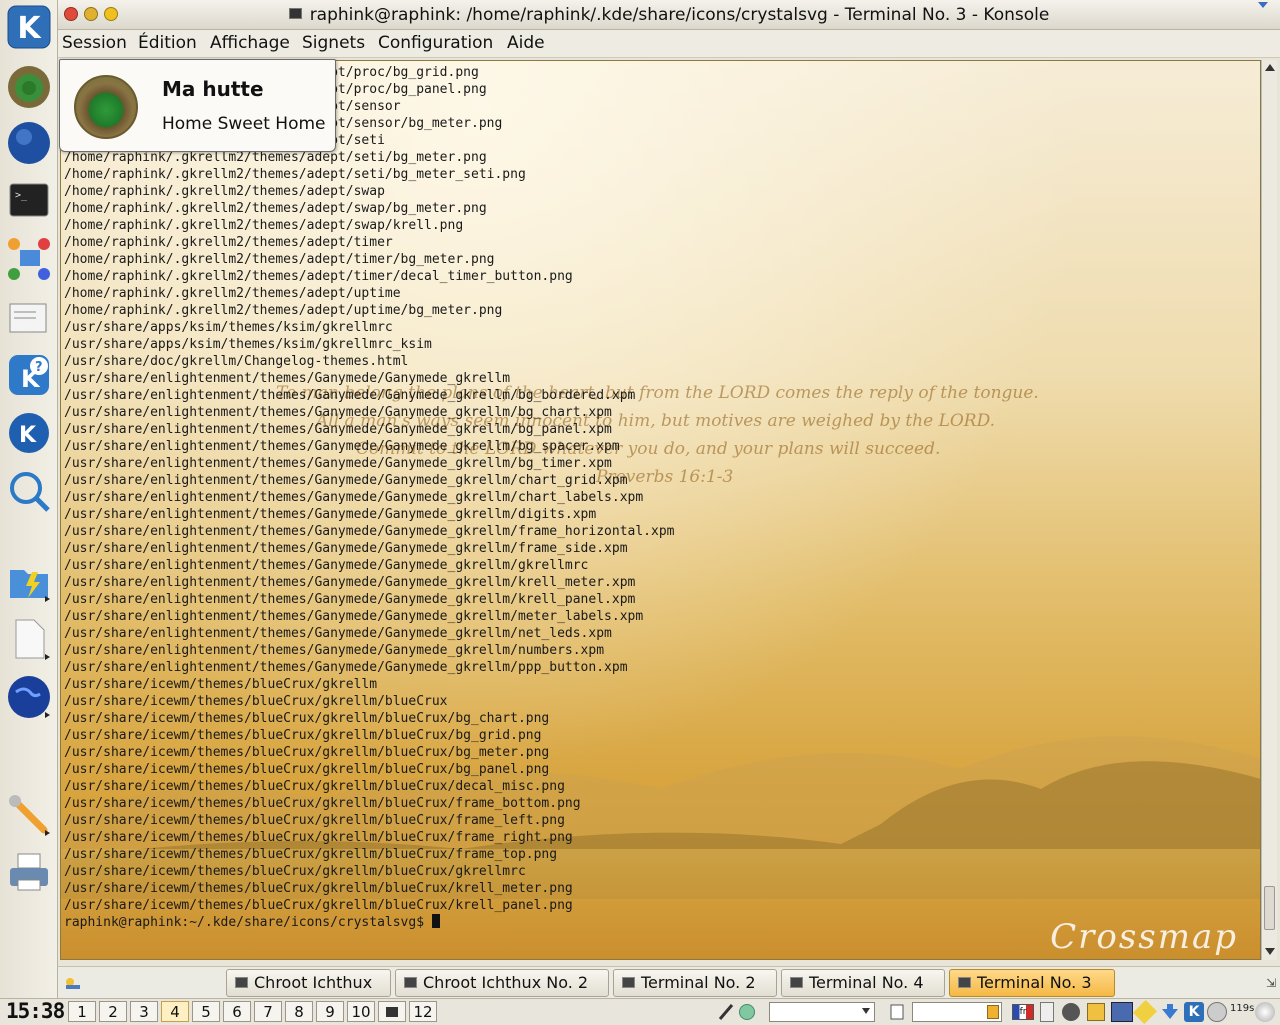  What do you see at coordinates (29, 815) in the screenshot?
I see `tools-icon` at bounding box center [29, 815].